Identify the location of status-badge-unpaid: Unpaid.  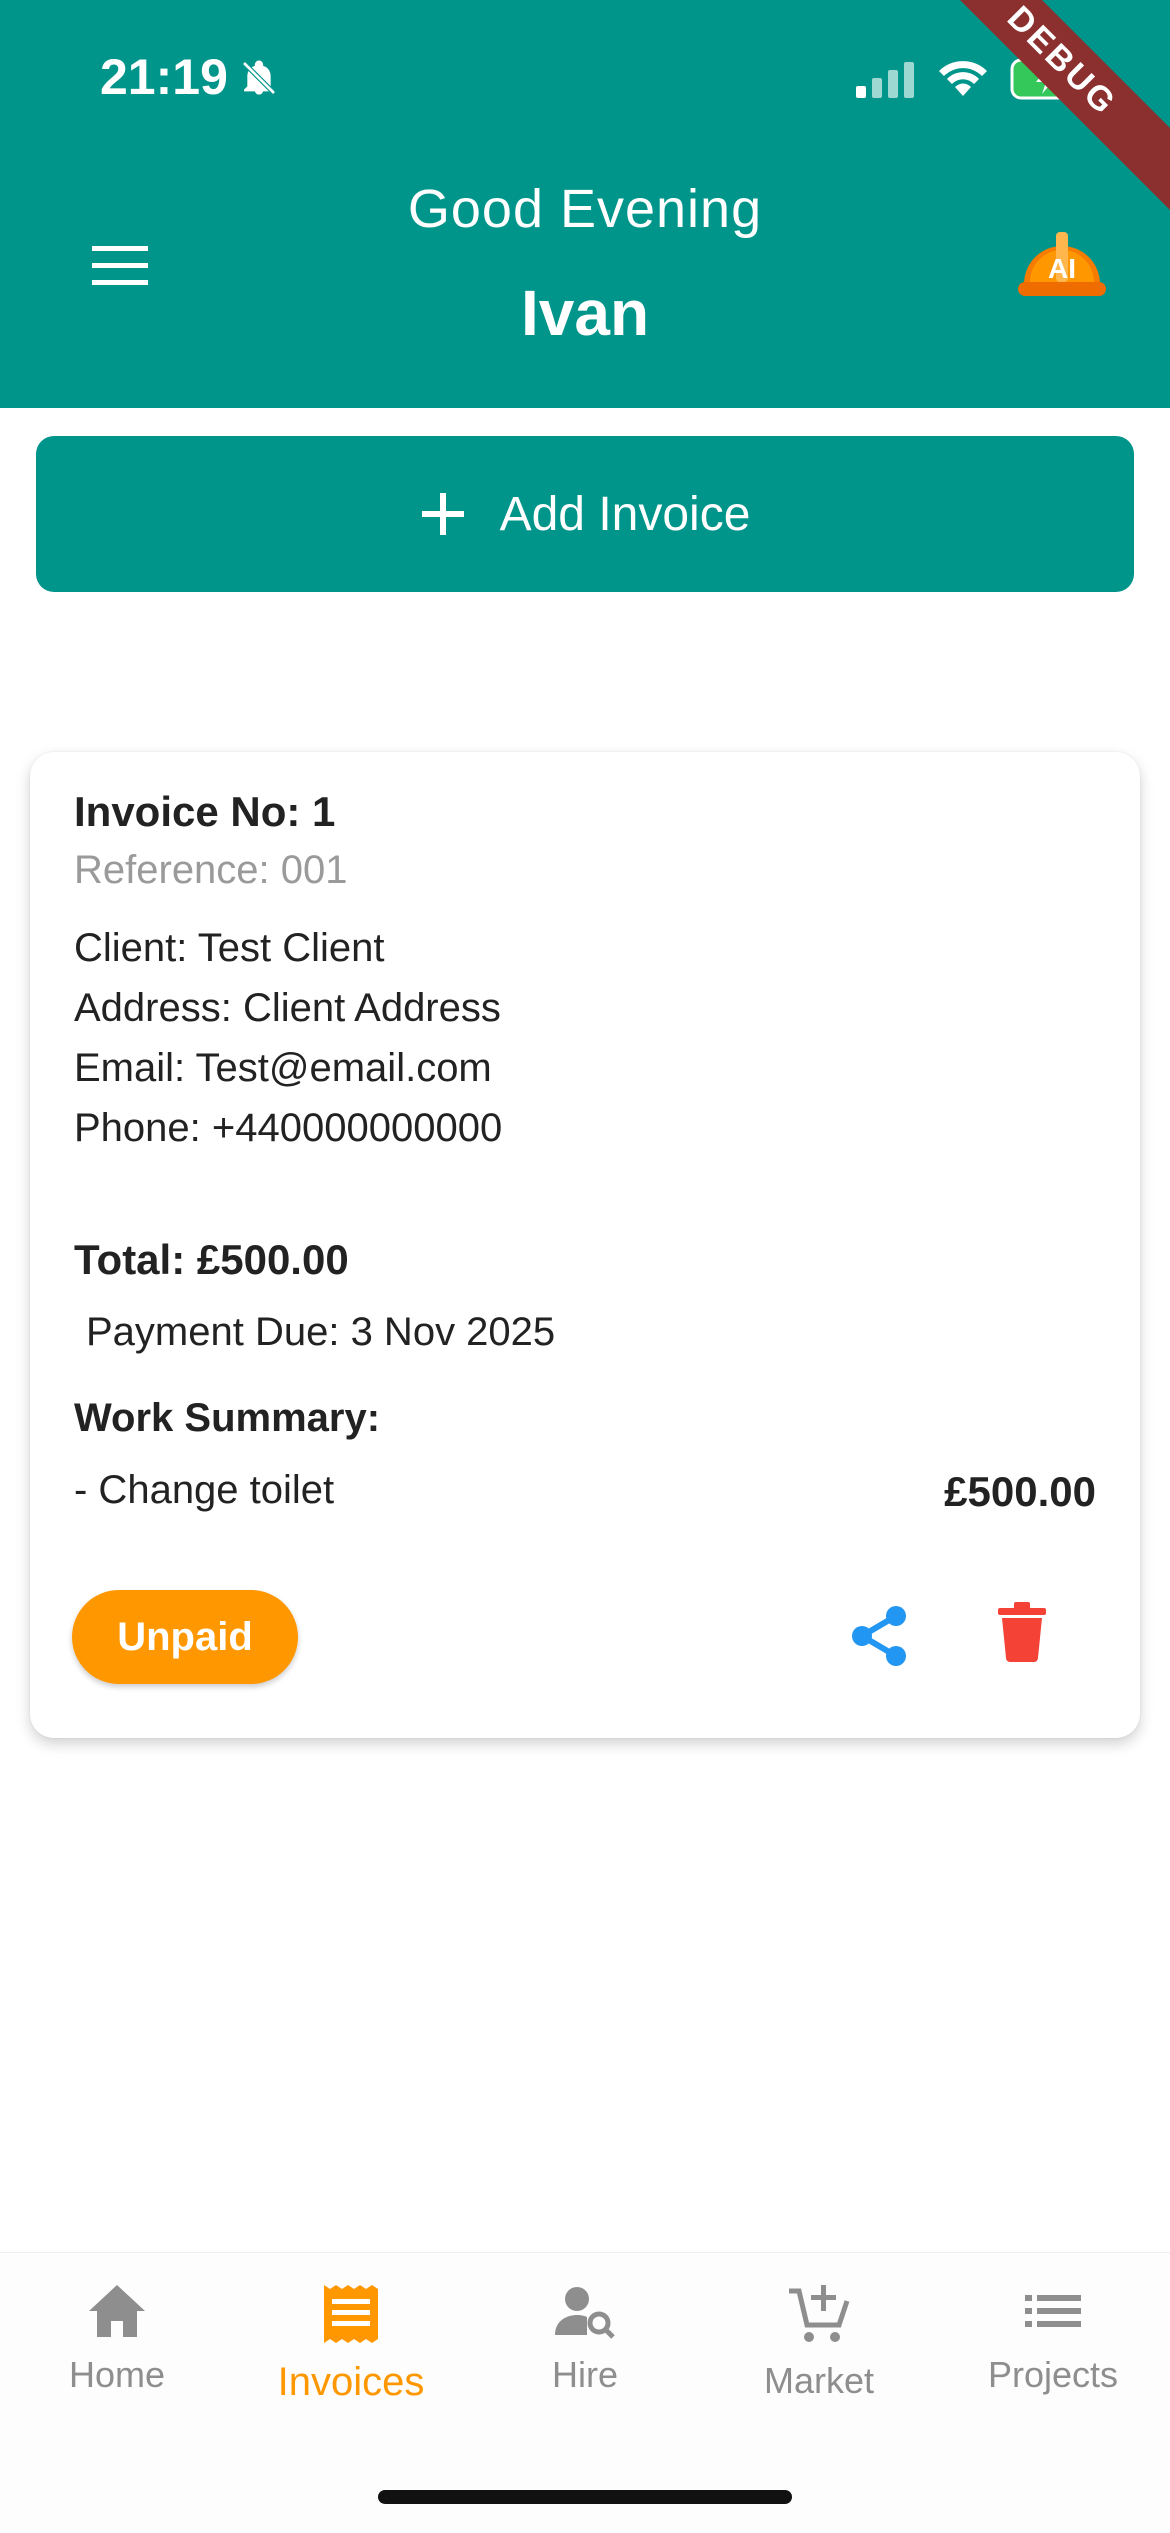
(185, 1637).